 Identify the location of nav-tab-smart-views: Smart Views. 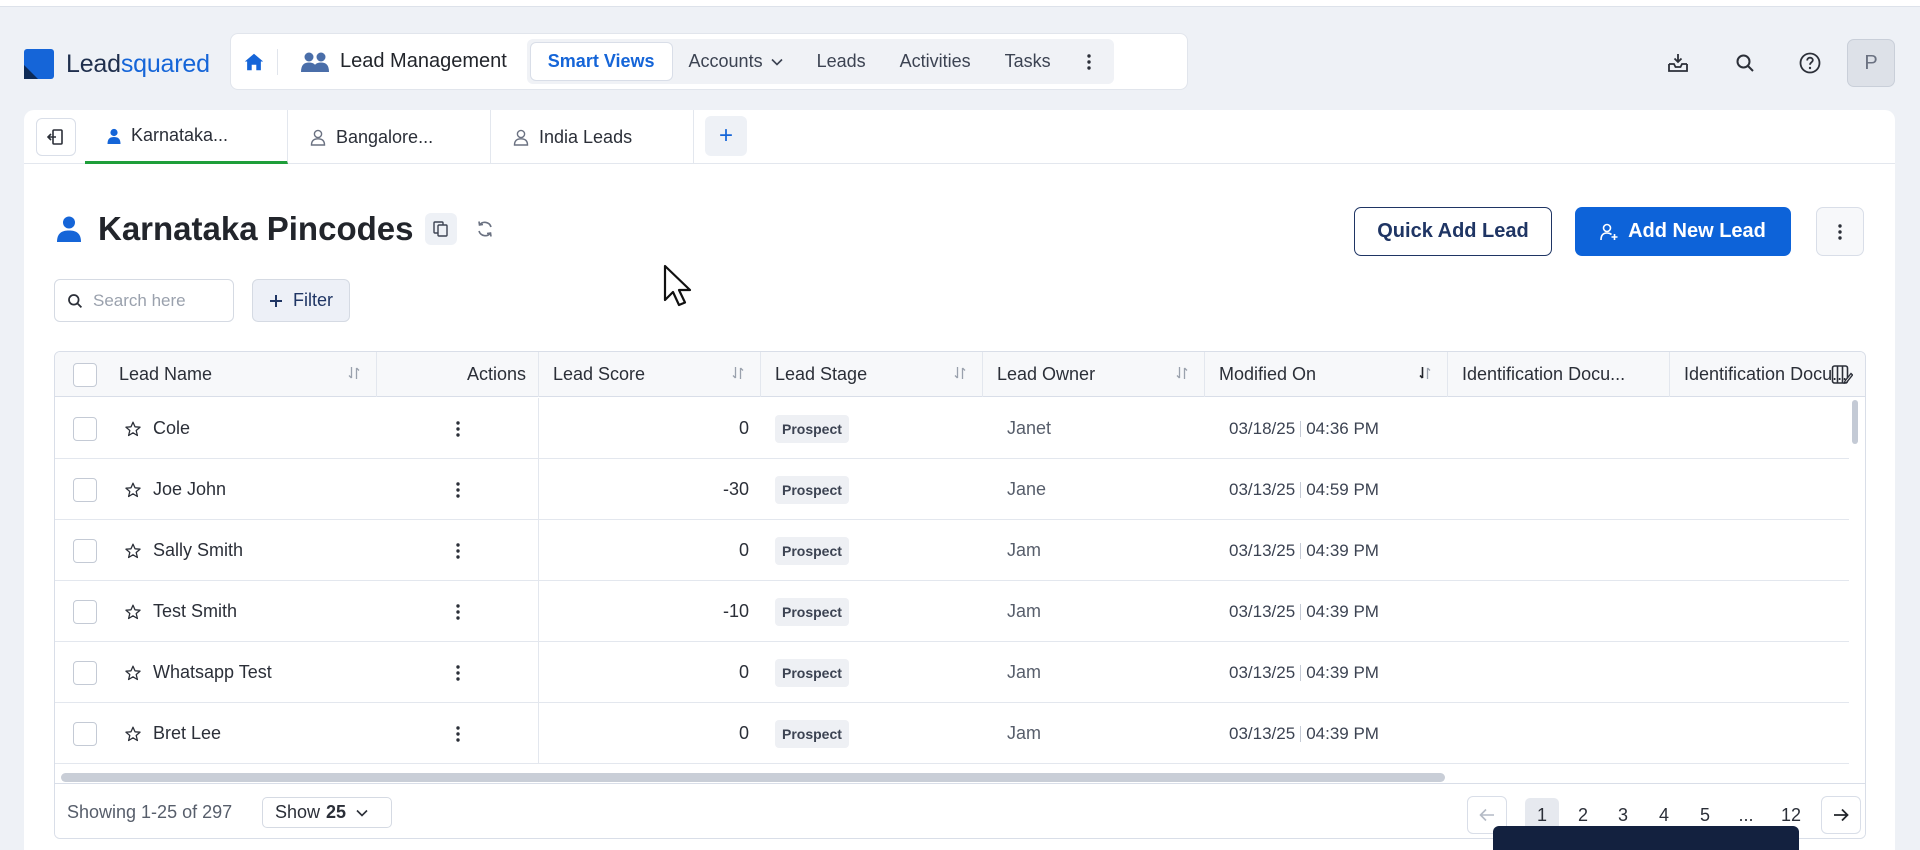
(601, 61).